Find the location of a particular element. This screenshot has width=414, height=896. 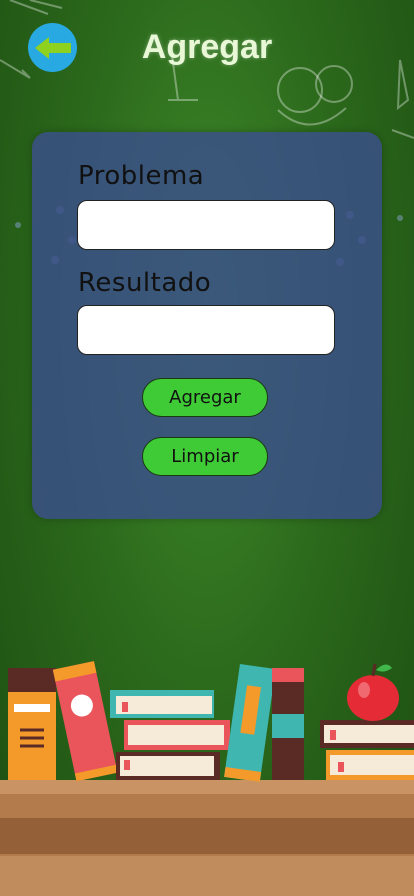

clear-button: Limpiar is located at coordinates (205, 456).